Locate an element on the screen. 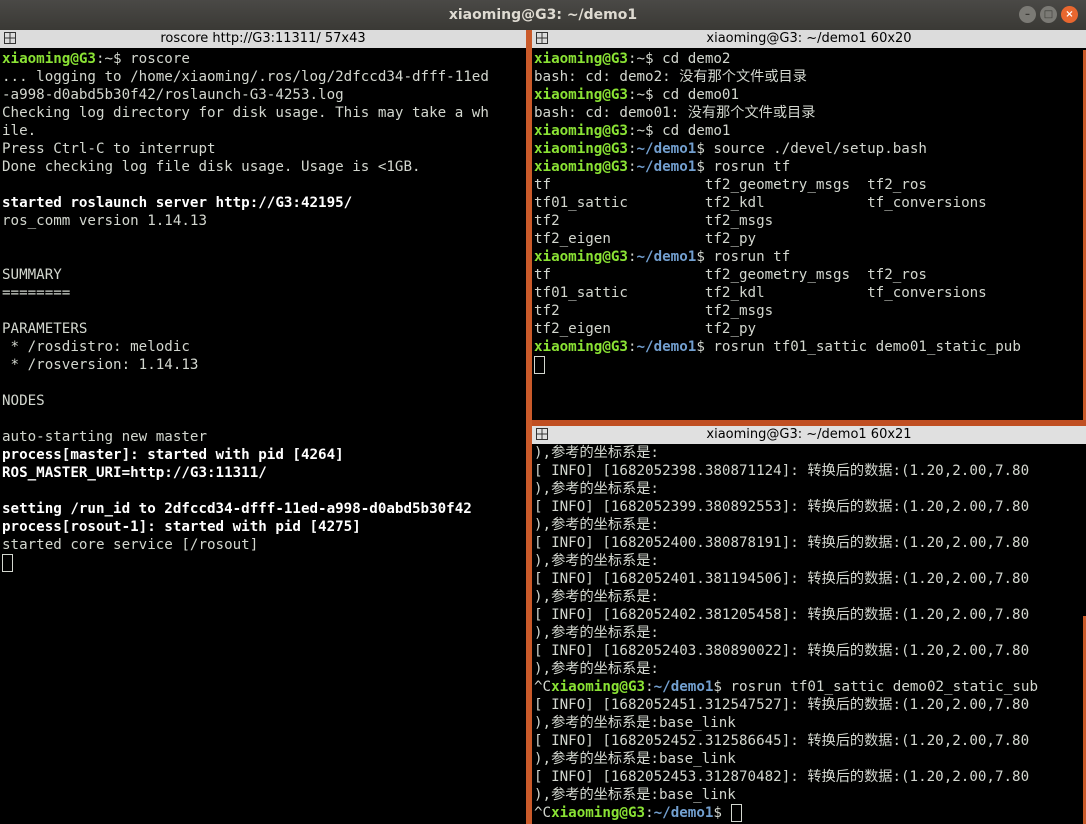 This screenshot has width=1086, height=824. terminal-line: xiaoming@G3:~$ cd demo01 is located at coordinates (809, 95).